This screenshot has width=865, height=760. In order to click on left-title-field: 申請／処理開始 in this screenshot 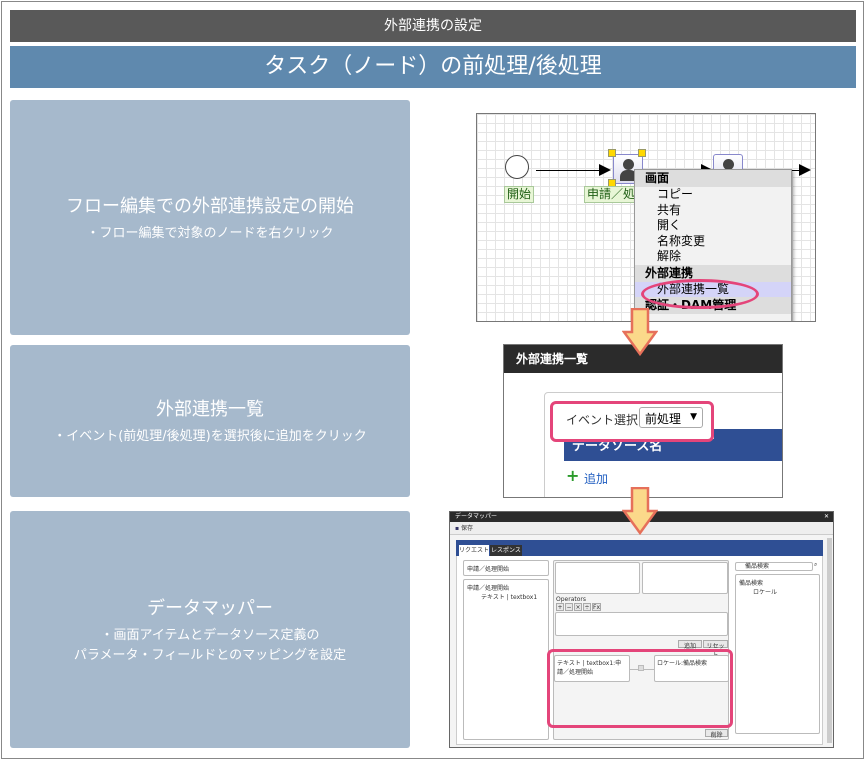, I will do `click(506, 568)`.